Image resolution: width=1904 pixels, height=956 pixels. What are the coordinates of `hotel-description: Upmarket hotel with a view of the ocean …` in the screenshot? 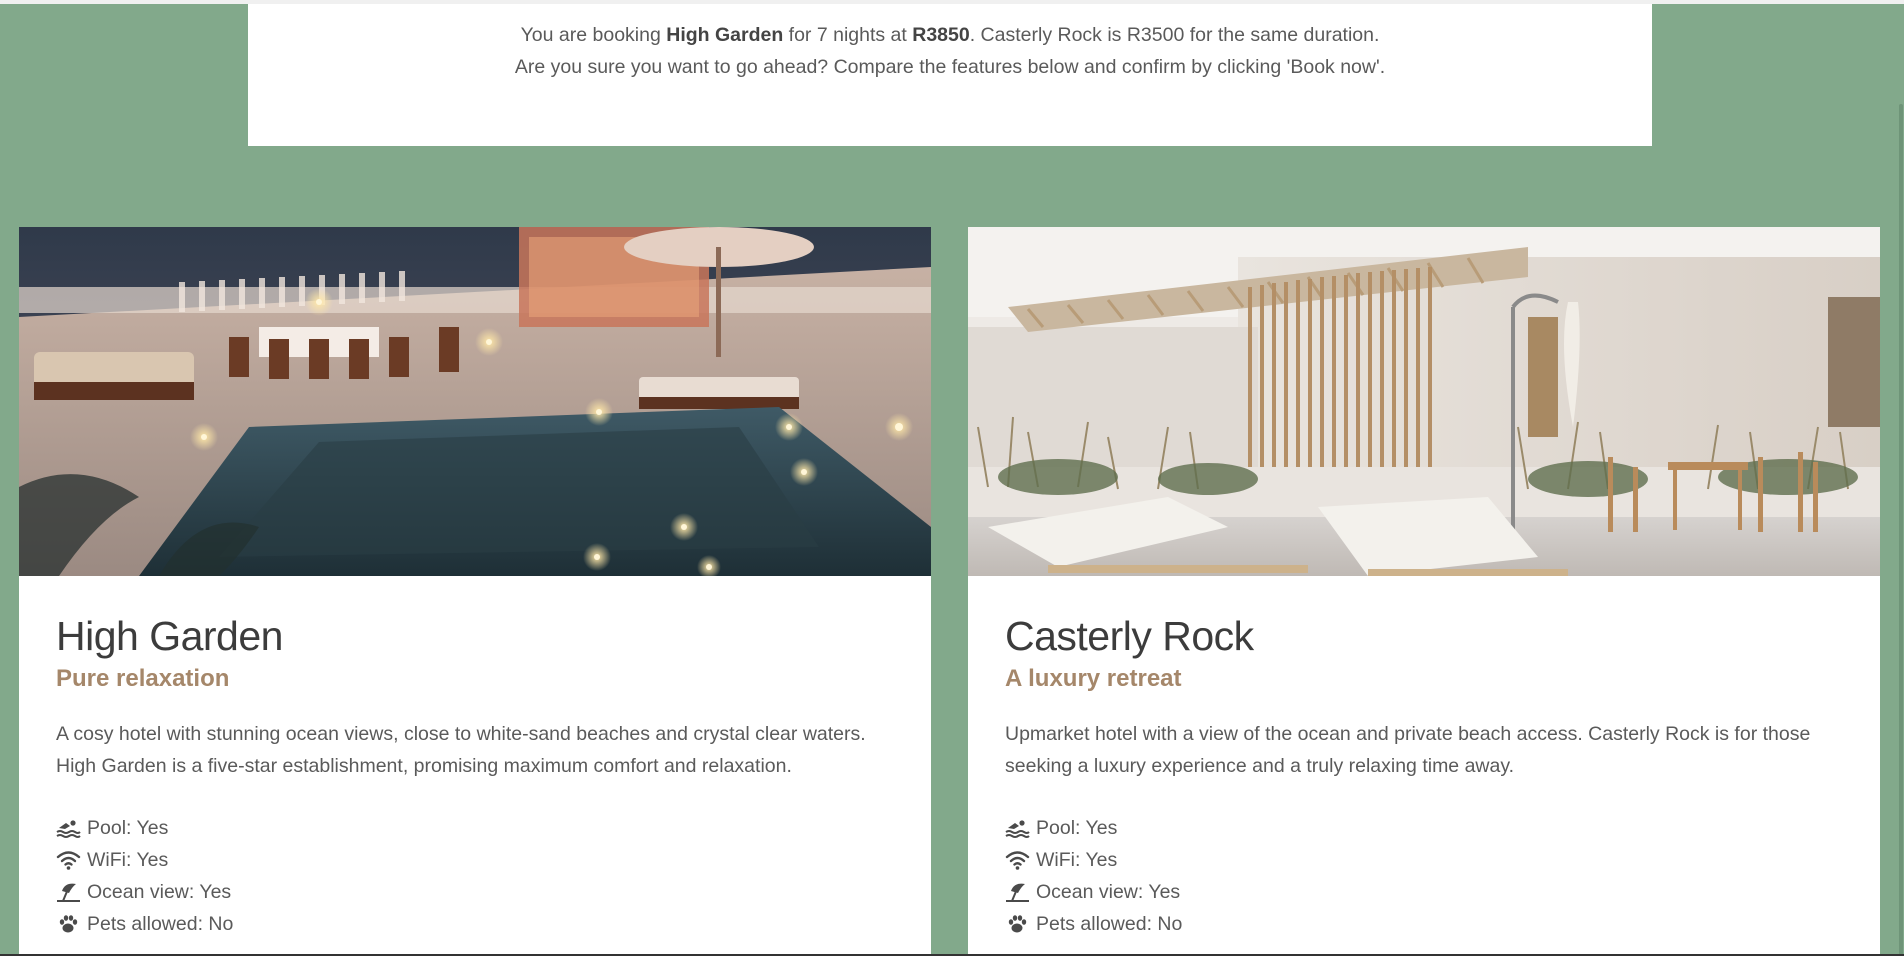 It's located at (1408, 750).